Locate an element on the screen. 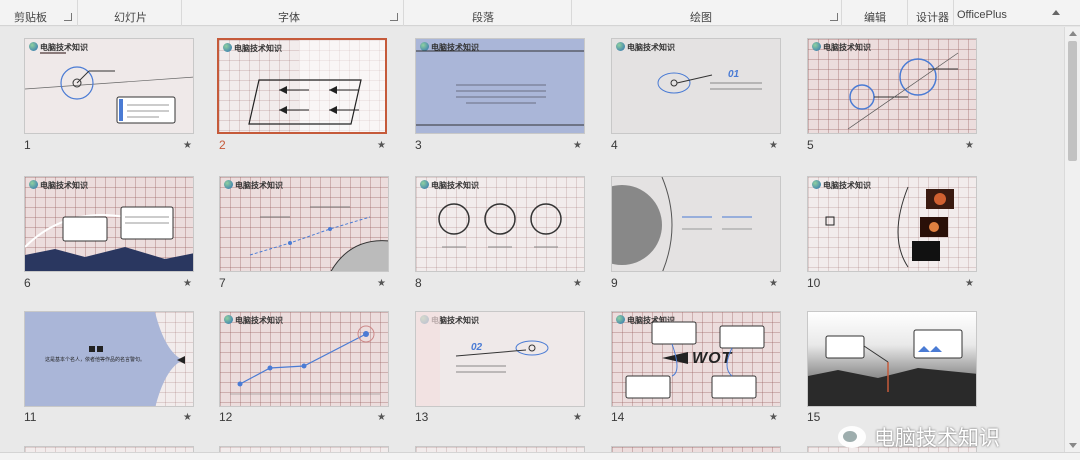 The height and width of the screenshot is (460, 1080). ribbon-group-label: 段落 is located at coordinates (483, 18).